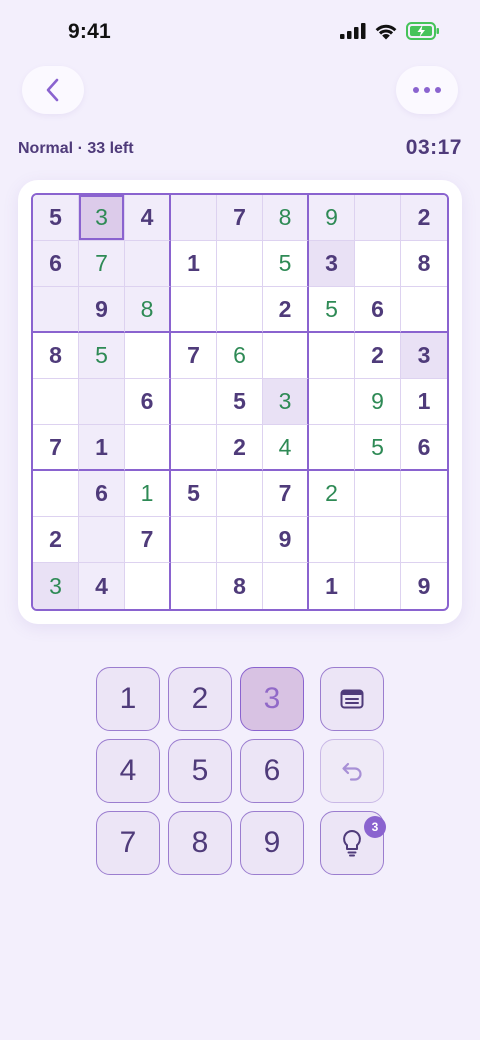  What do you see at coordinates (200, 699) in the screenshot?
I see `number-key-2: 2` at bounding box center [200, 699].